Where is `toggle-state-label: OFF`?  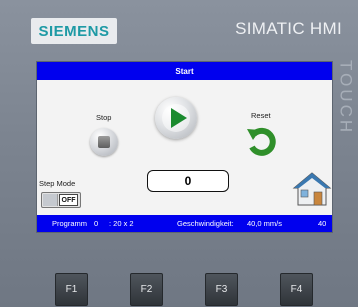
toggle-state-label: OFF is located at coordinates (68, 200).